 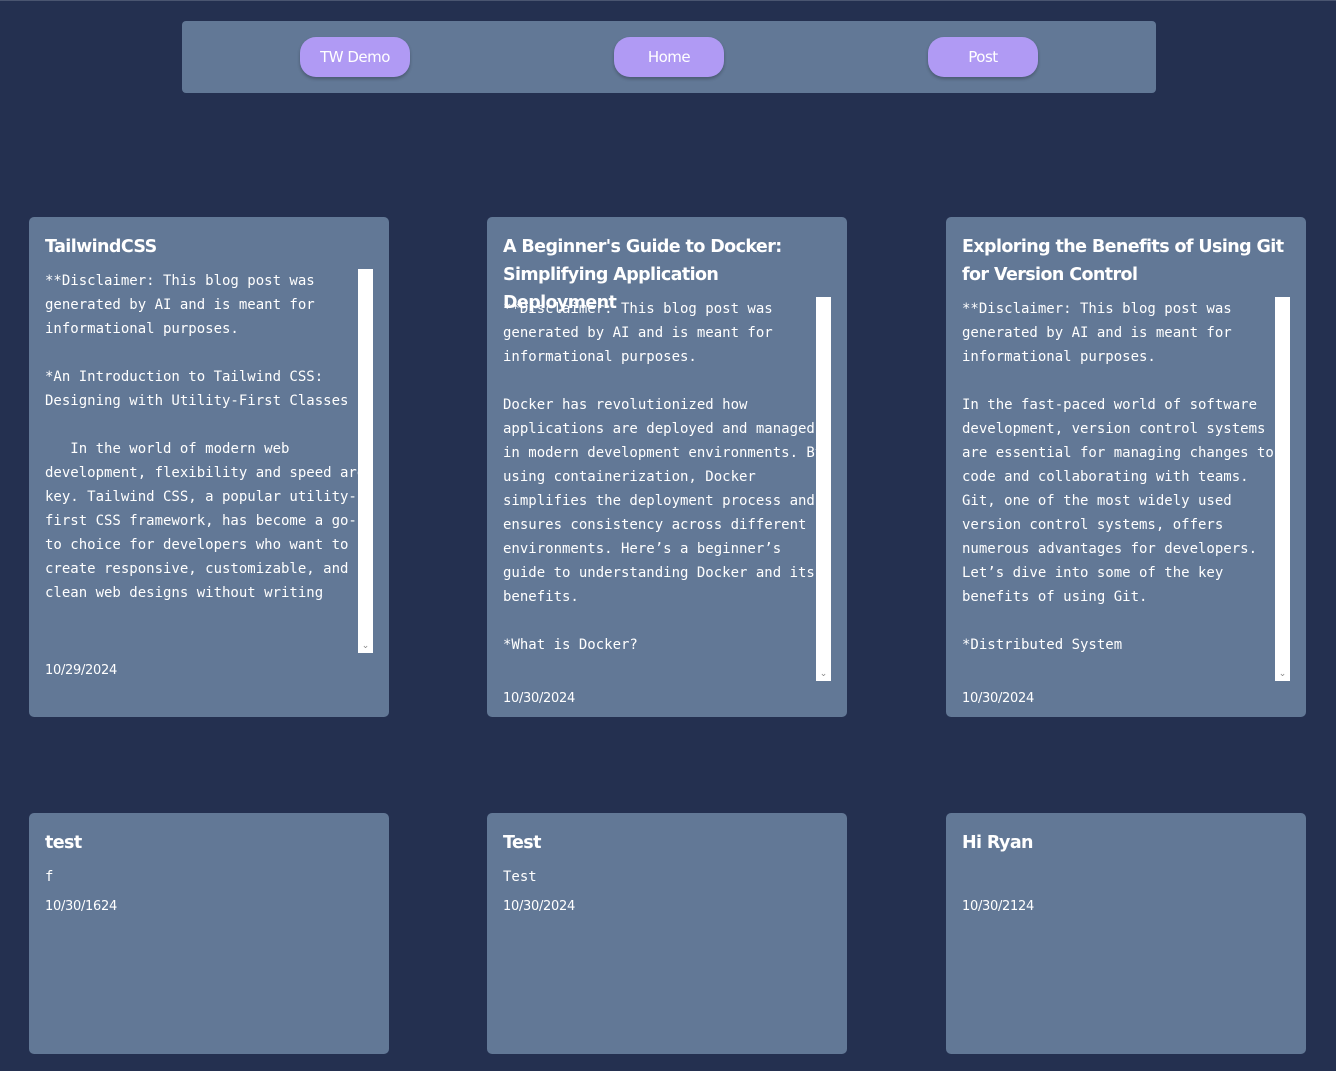 What do you see at coordinates (63, 843) in the screenshot?
I see `post-title: test` at bounding box center [63, 843].